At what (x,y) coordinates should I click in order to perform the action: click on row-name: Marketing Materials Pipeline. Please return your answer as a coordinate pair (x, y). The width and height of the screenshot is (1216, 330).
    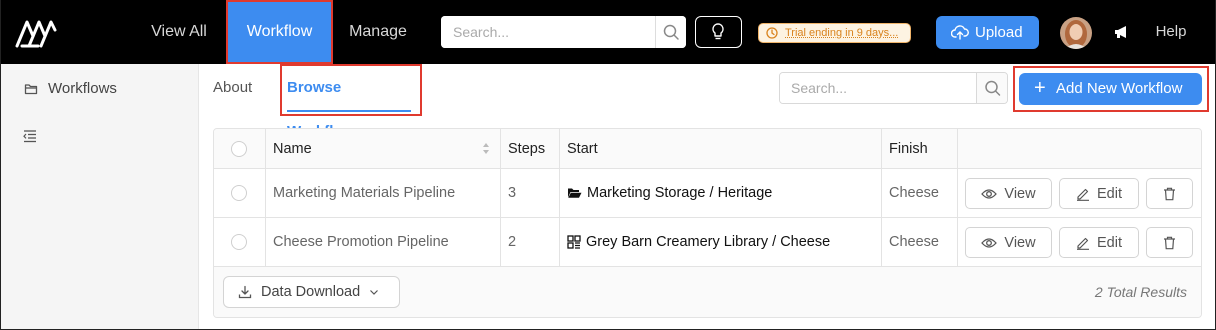
    Looking at the image, I should click on (364, 193).